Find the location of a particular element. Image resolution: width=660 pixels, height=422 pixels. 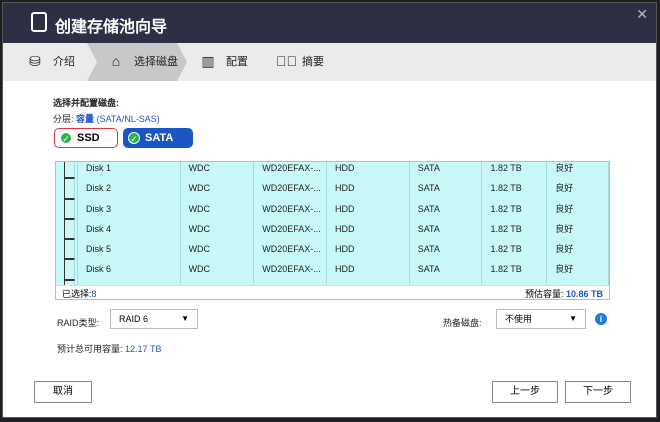

back-button: 上一步 is located at coordinates (525, 392).